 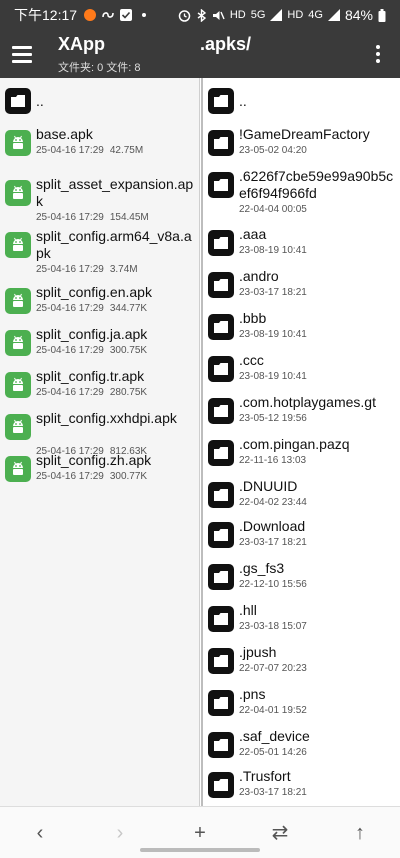 What do you see at coordinates (89, 150) in the screenshot?
I see `item-meta: 25-04-16 17:29 42.75M` at bounding box center [89, 150].